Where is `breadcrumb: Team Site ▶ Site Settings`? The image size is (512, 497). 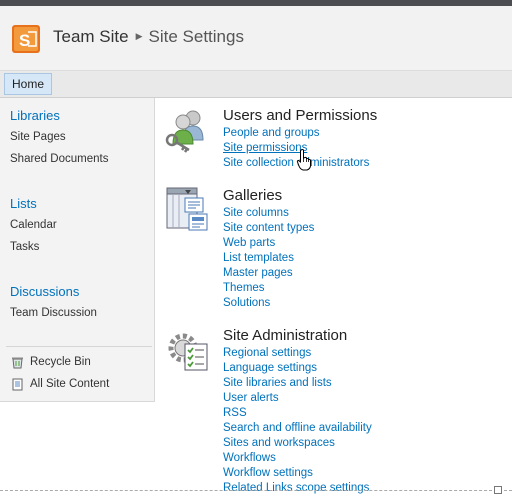
breadcrumb: Team Site ▶ Site Settings is located at coordinates (148, 37).